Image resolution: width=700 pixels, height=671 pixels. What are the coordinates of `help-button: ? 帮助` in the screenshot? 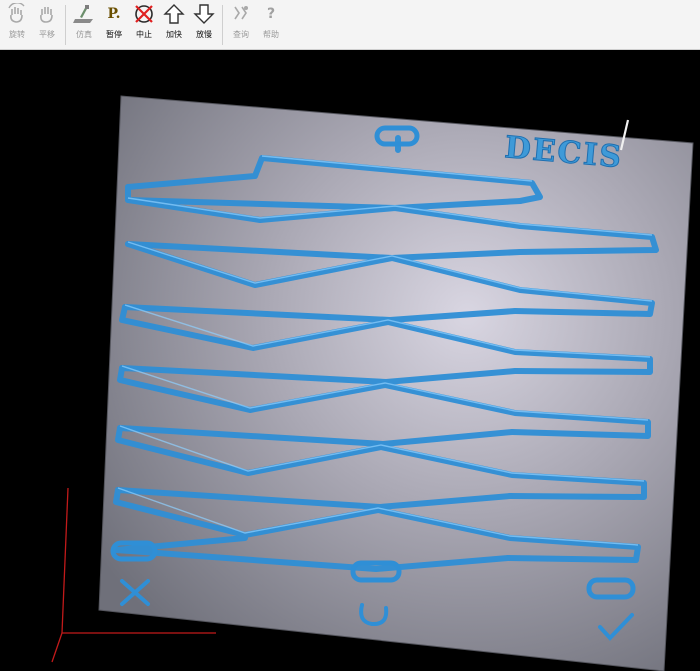 It's located at (271, 25).